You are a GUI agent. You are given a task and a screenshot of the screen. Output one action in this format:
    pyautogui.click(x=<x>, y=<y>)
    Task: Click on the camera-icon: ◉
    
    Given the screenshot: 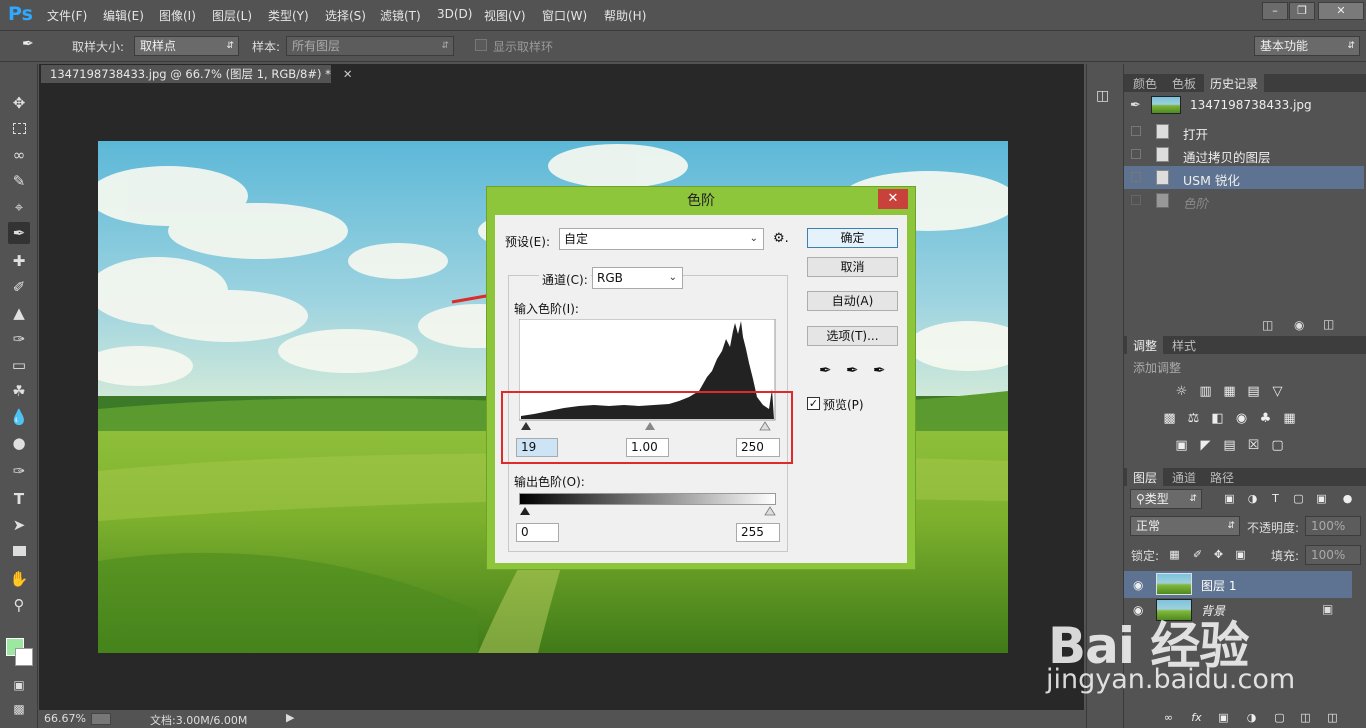 What is the action you would take?
    pyautogui.click(x=1301, y=325)
    